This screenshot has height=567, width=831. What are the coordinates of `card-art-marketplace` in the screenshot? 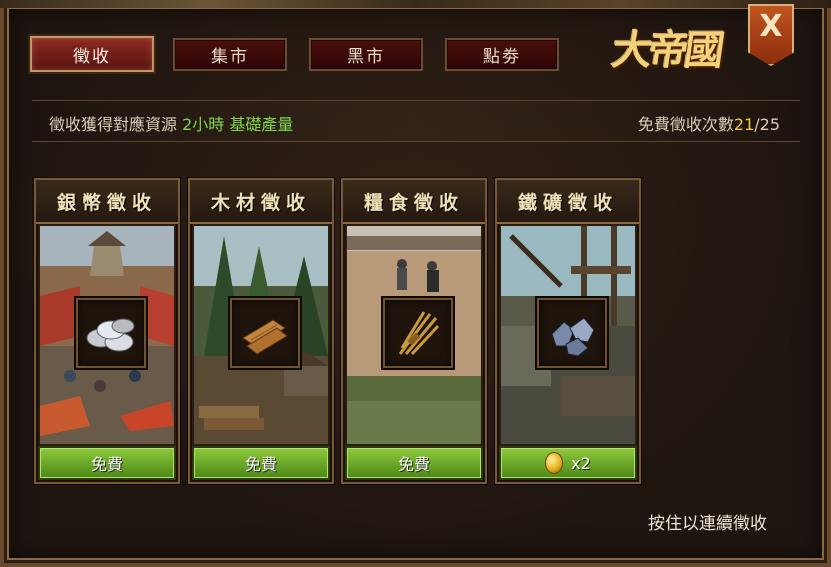 It's located at (107, 335).